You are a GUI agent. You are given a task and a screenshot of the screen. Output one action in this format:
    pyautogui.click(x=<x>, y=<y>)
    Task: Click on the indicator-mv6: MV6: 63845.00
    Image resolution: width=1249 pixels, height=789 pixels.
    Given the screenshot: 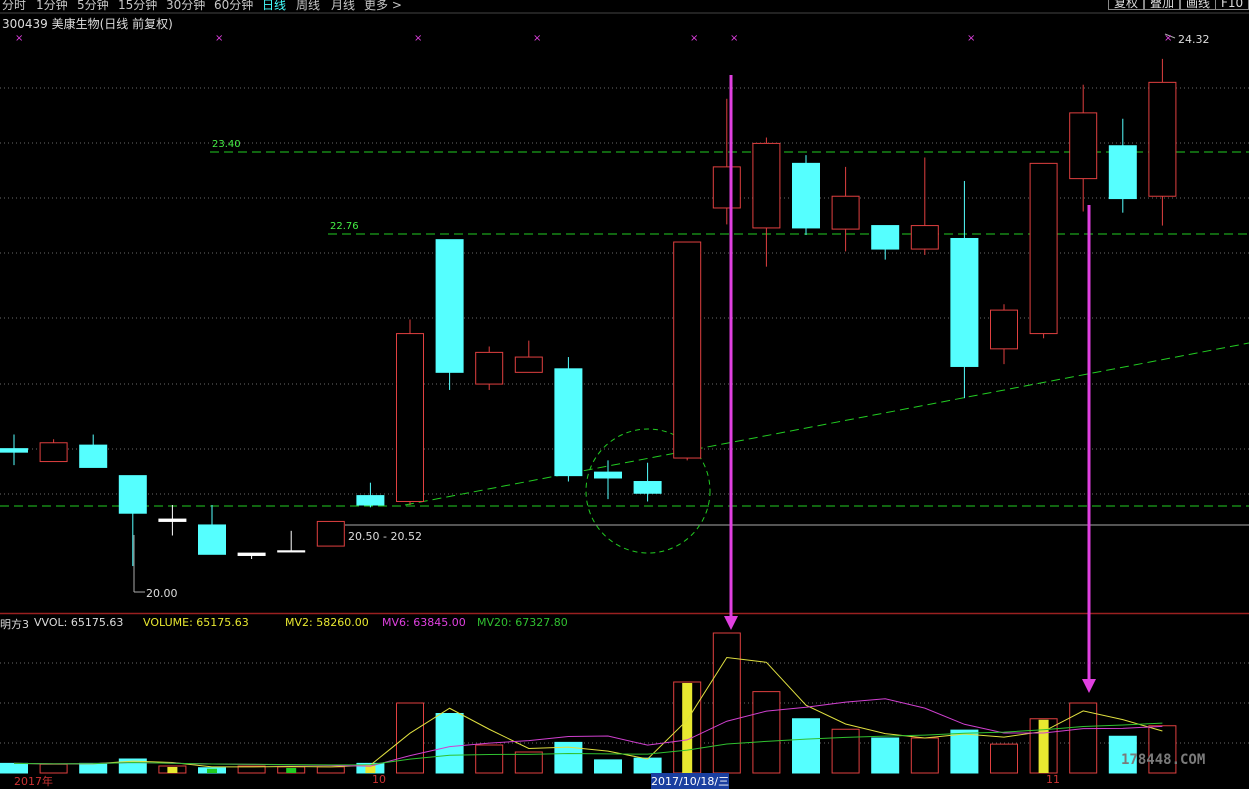 What is the action you would take?
    pyautogui.click(x=424, y=622)
    